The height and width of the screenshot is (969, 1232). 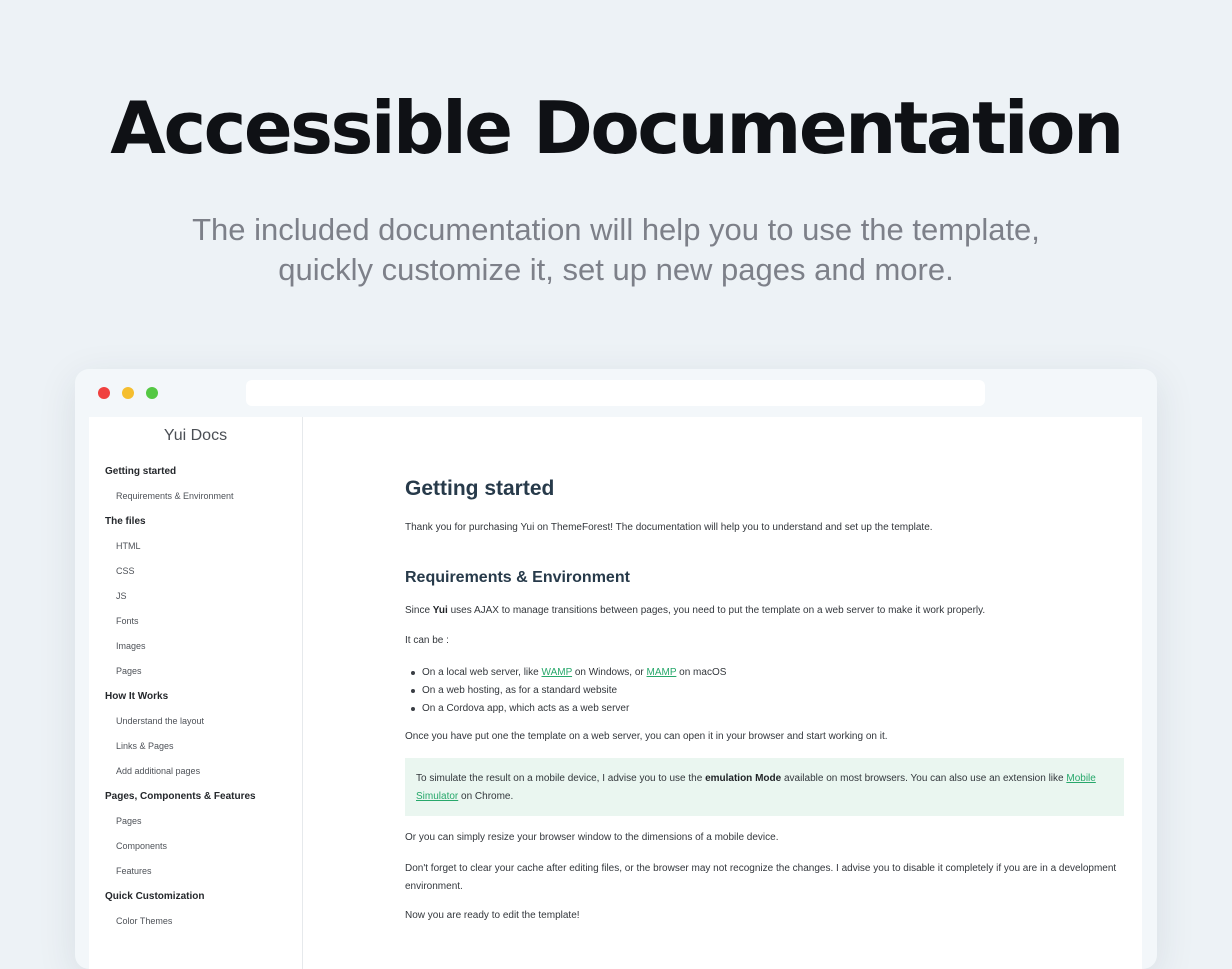 What do you see at coordinates (180, 646) in the screenshot?
I see `sidebar-item-images: Images` at bounding box center [180, 646].